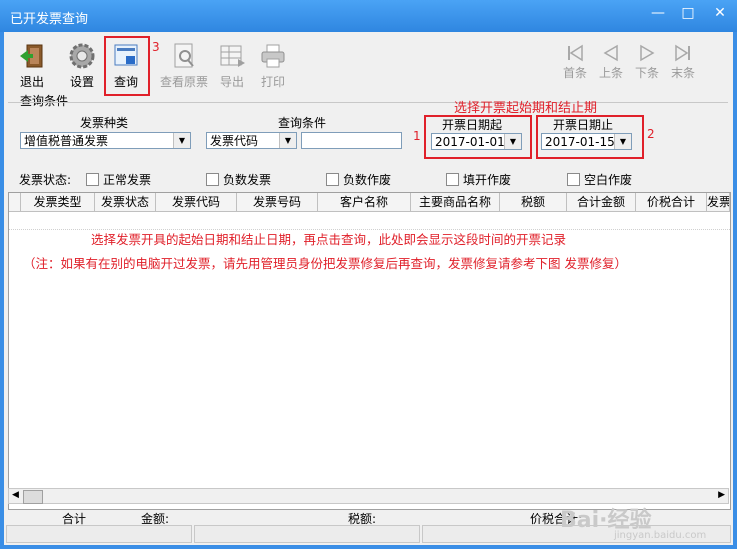  What do you see at coordinates (15, 202) in the screenshot?
I see `grid-corner` at bounding box center [15, 202].